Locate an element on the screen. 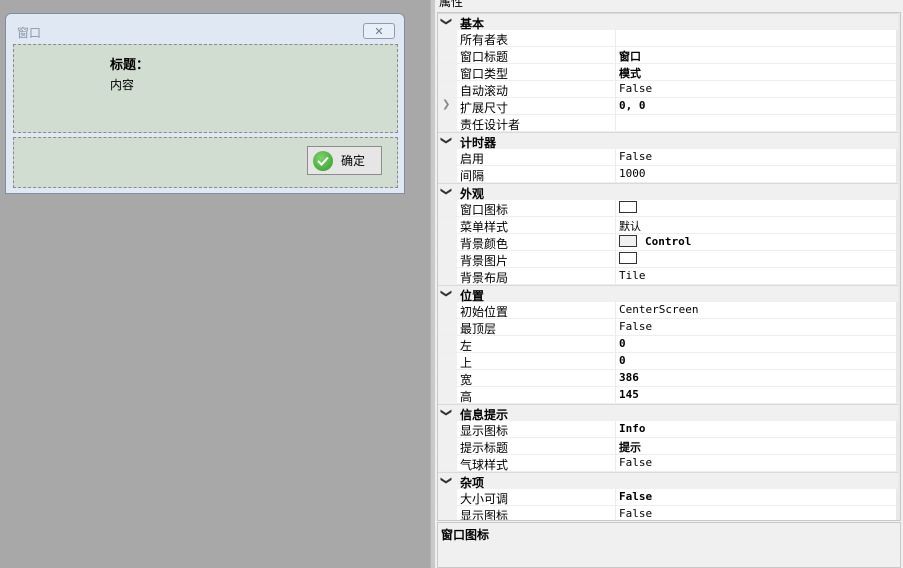  property-value: 模式 is located at coordinates (630, 73).